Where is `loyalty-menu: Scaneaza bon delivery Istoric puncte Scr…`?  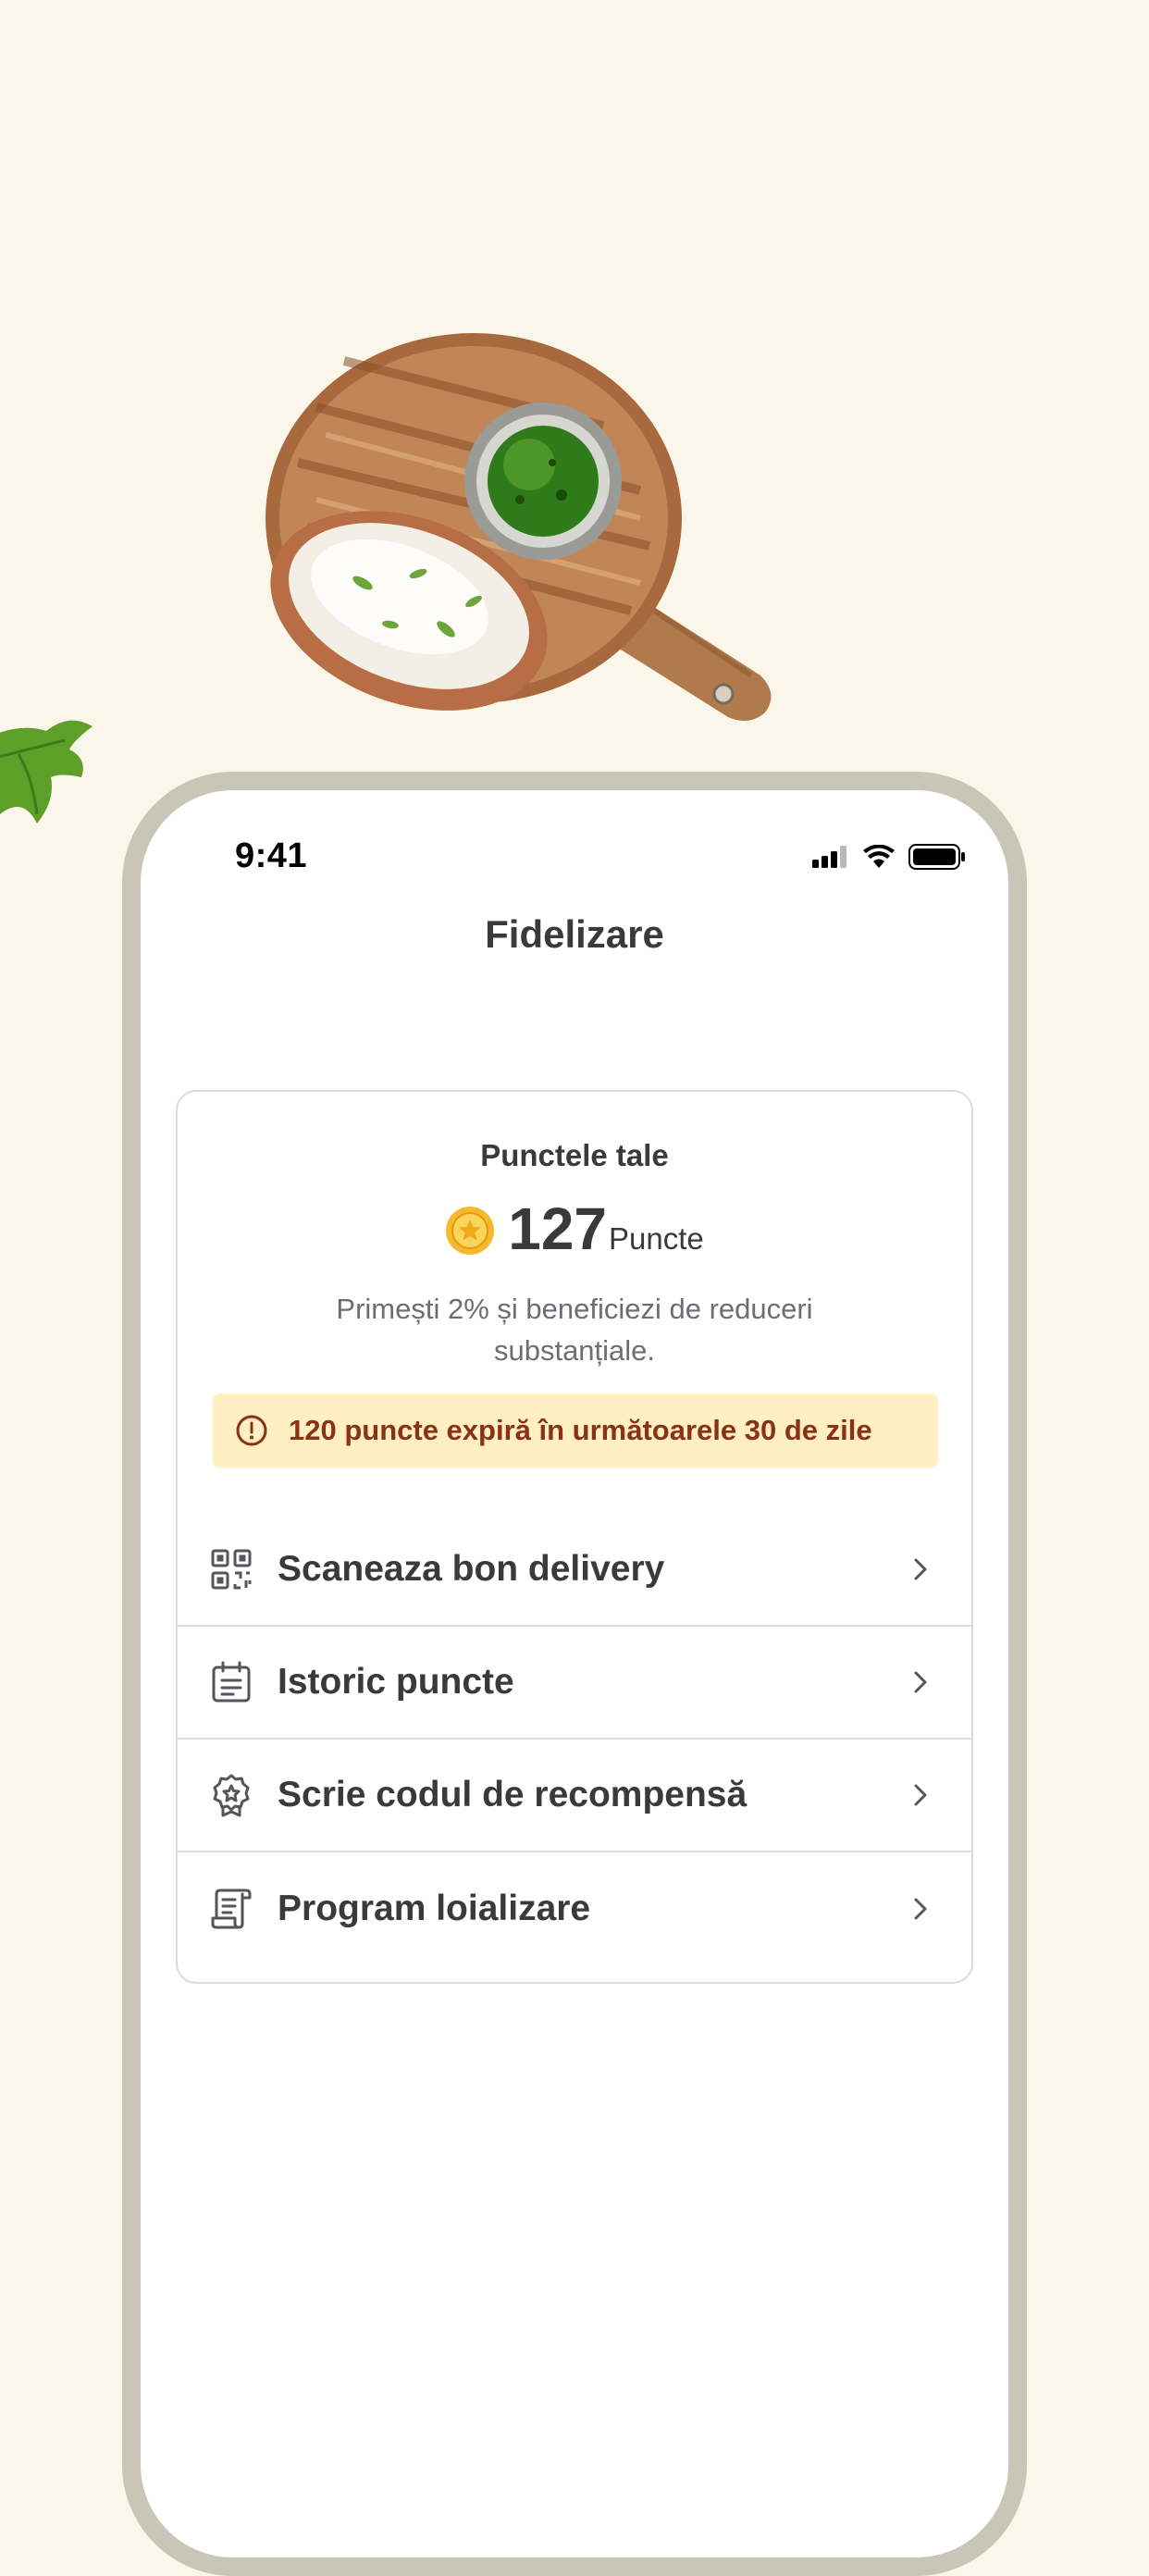 loyalty-menu: Scaneaza bon delivery Istoric puncte Scr… is located at coordinates (574, 1740).